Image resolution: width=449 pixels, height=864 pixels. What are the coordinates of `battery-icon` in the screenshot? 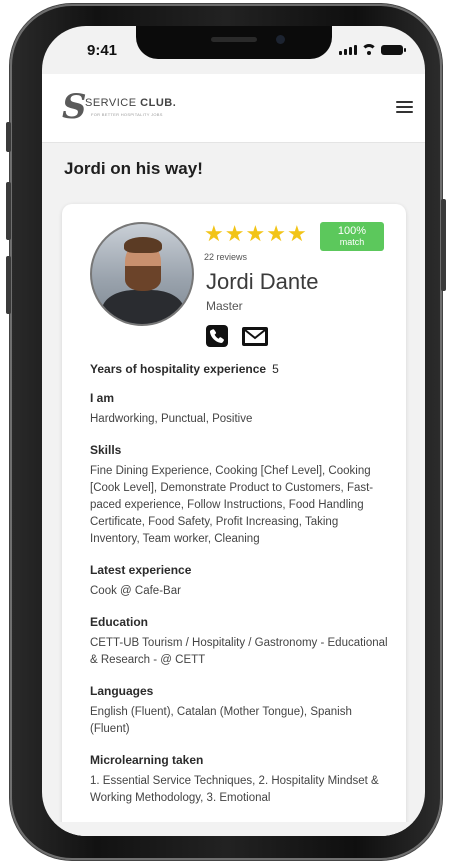 It's located at (393, 50).